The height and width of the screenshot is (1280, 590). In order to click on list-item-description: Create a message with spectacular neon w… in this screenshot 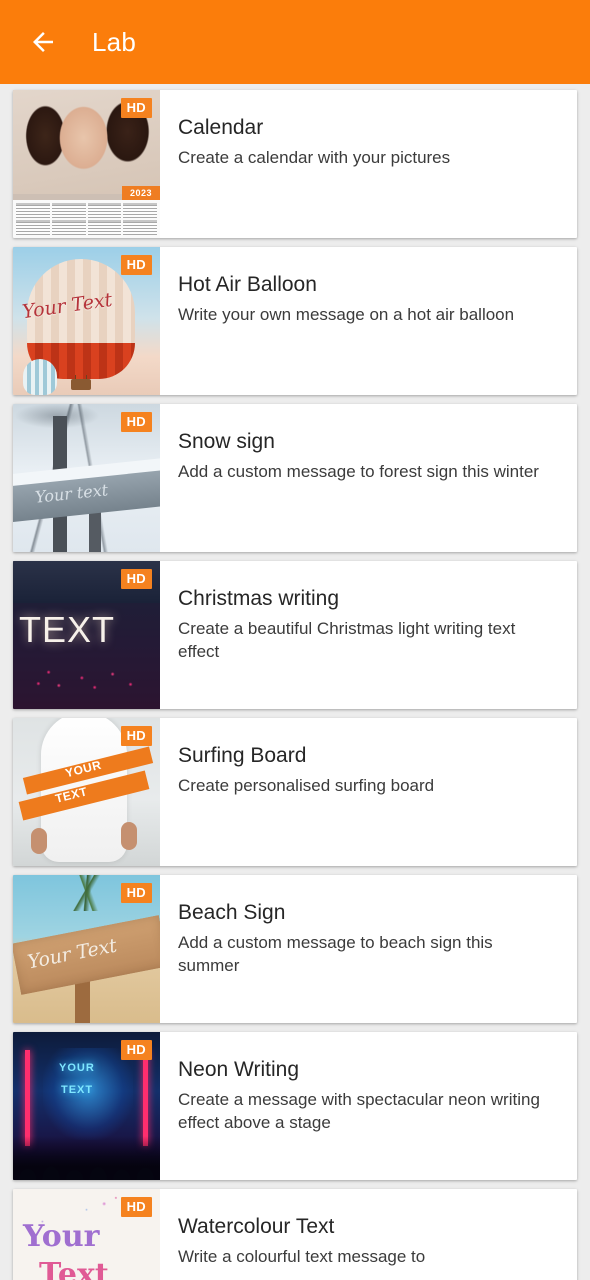, I will do `click(359, 1111)`.